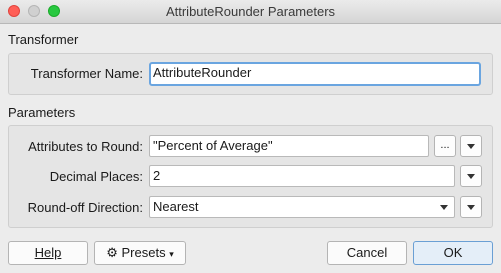  I want to click on round-off-direction-menu-button, so click(471, 207).